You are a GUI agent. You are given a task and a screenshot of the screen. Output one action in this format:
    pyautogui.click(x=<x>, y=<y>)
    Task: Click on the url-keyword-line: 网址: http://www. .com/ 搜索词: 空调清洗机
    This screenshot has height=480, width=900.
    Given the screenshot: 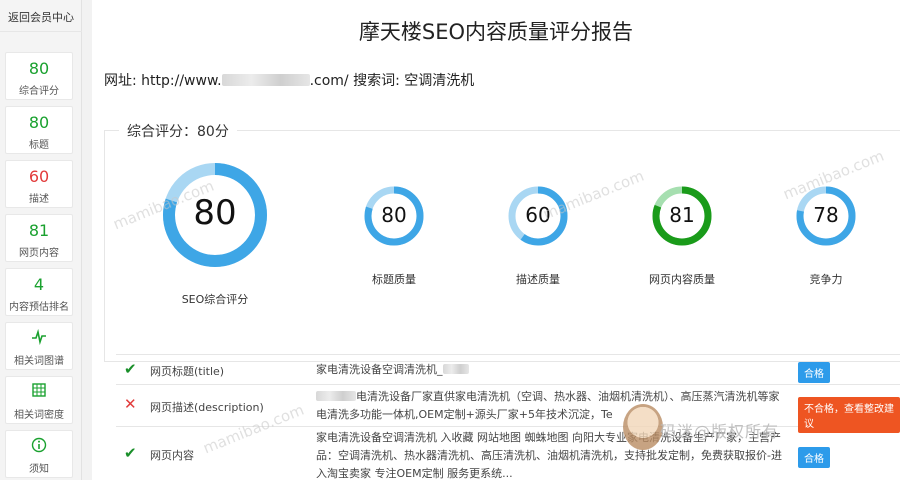 What is the action you would take?
    pyautogui.click(x=289, y=80)
    